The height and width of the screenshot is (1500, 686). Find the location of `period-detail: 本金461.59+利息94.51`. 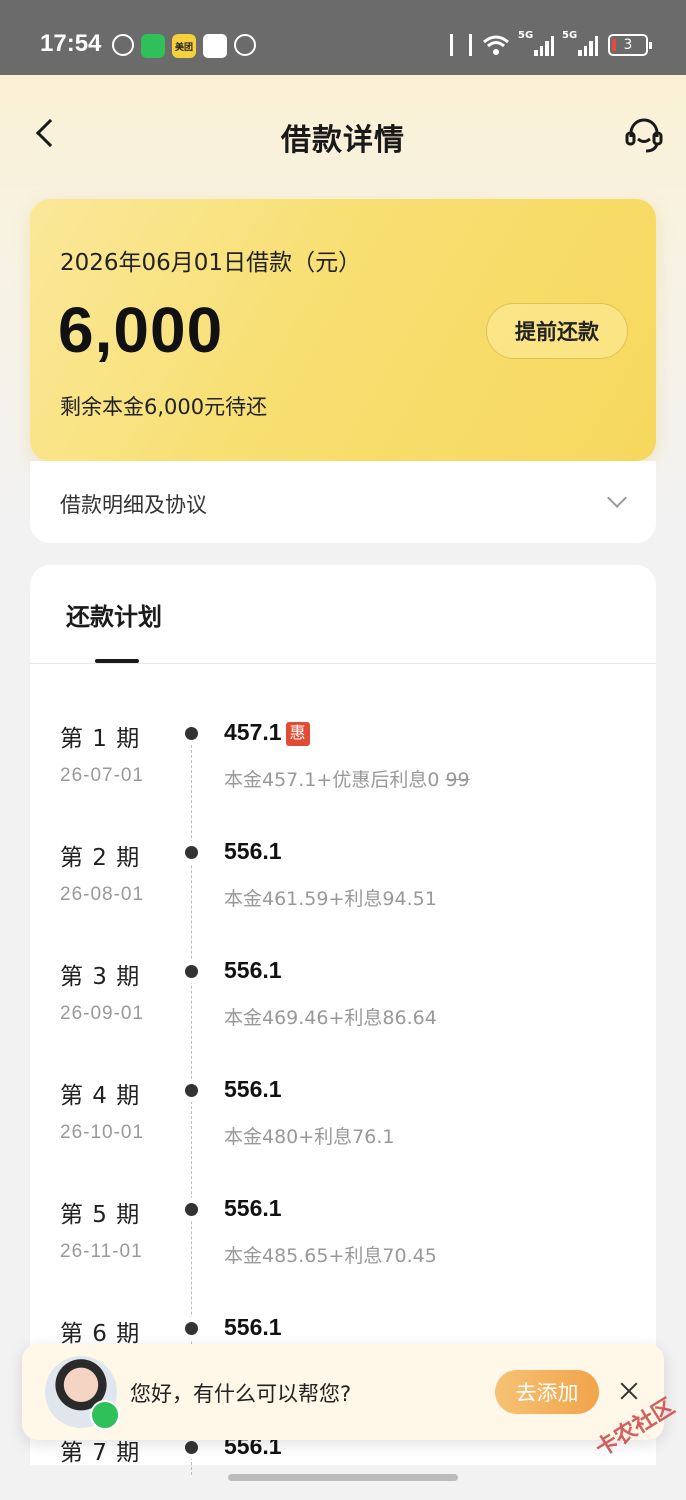

period-detail: 本金461.59+利息94.51 is located at coordinates (330, 899).